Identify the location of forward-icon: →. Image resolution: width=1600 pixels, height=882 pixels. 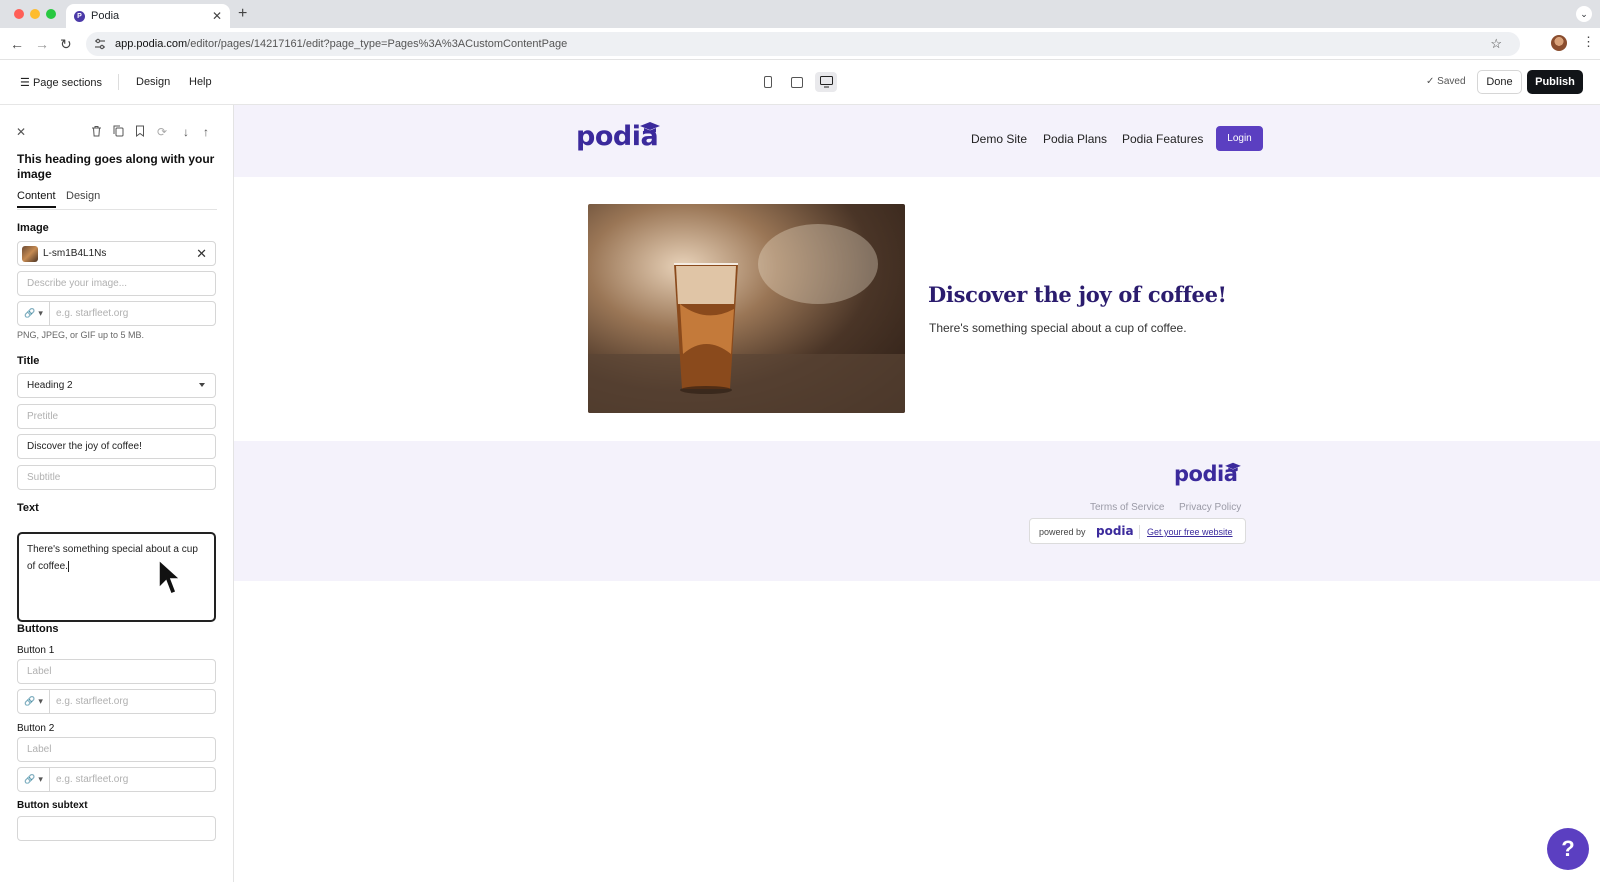
(42, 44).